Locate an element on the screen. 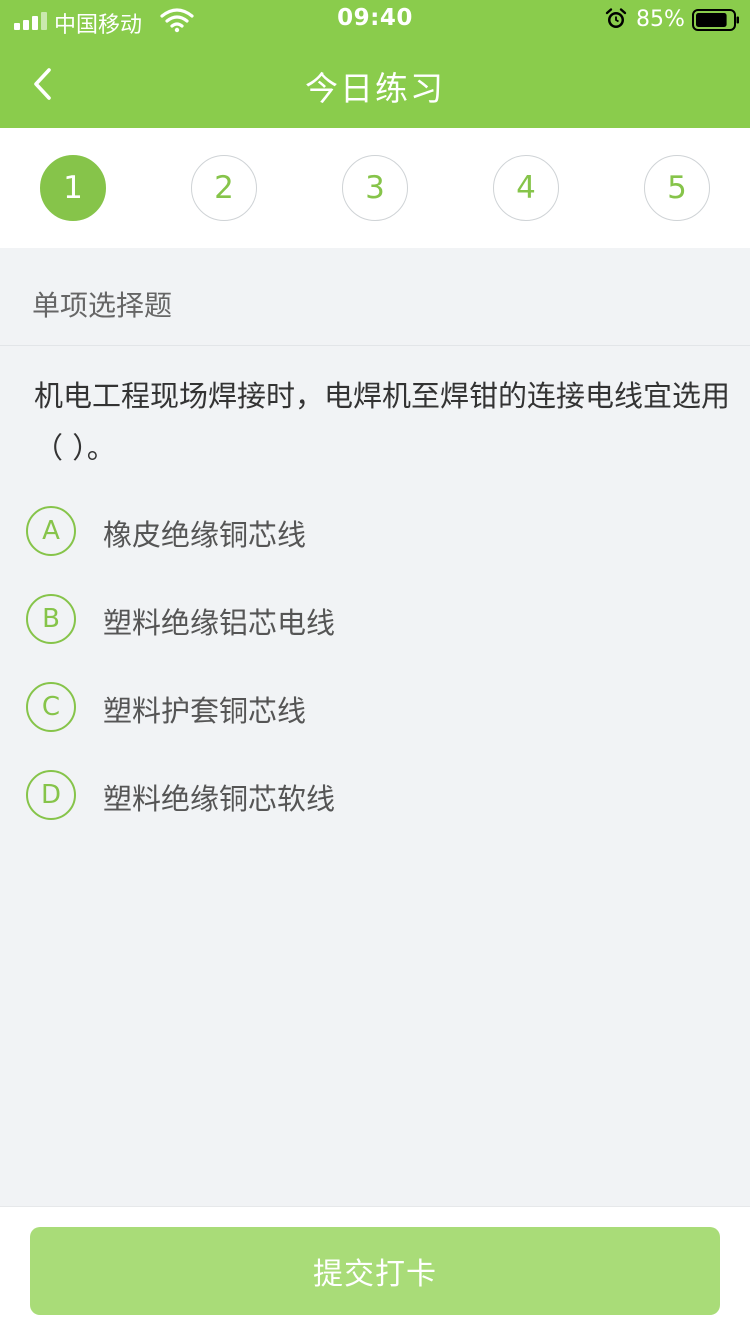 Image resolution: width=750 pixels, height=1334 pixels. option-c-badge: C is located at coordinates (51, 707).